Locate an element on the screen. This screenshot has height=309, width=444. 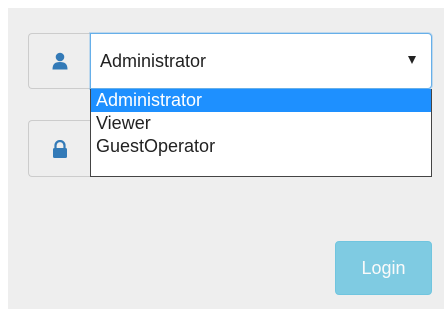
user-icon is located at coordinates (60, 61).